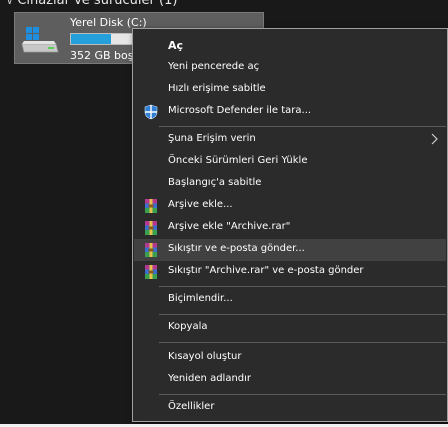 The height and width of the screenshot is (427, 448). Describe the element at coordinates (205, 356) in the screenshot. I see `menu-item-label: Kısayol oluştur` at that location.